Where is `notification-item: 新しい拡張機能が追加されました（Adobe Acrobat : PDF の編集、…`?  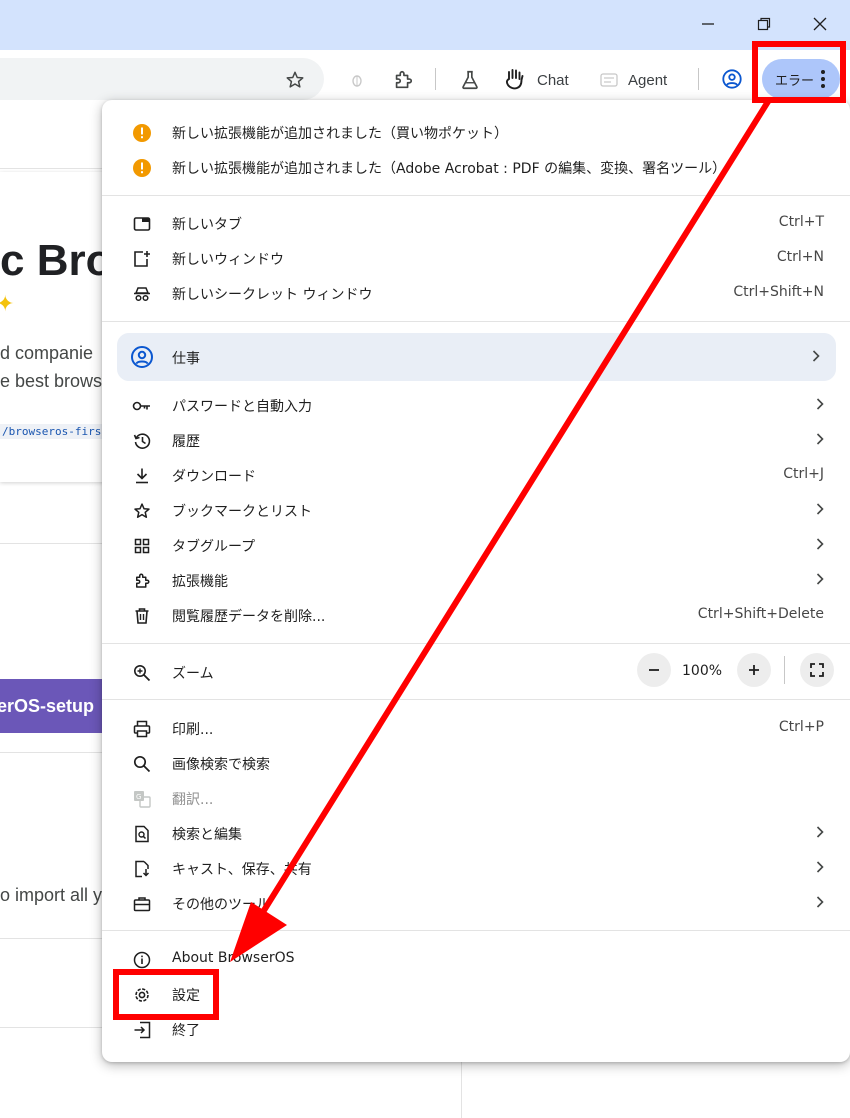
notification-item: 新しい拡張機能が追加されました（Adobe Acrobat : PDF の編集、… is located at coordinates (476, 167).